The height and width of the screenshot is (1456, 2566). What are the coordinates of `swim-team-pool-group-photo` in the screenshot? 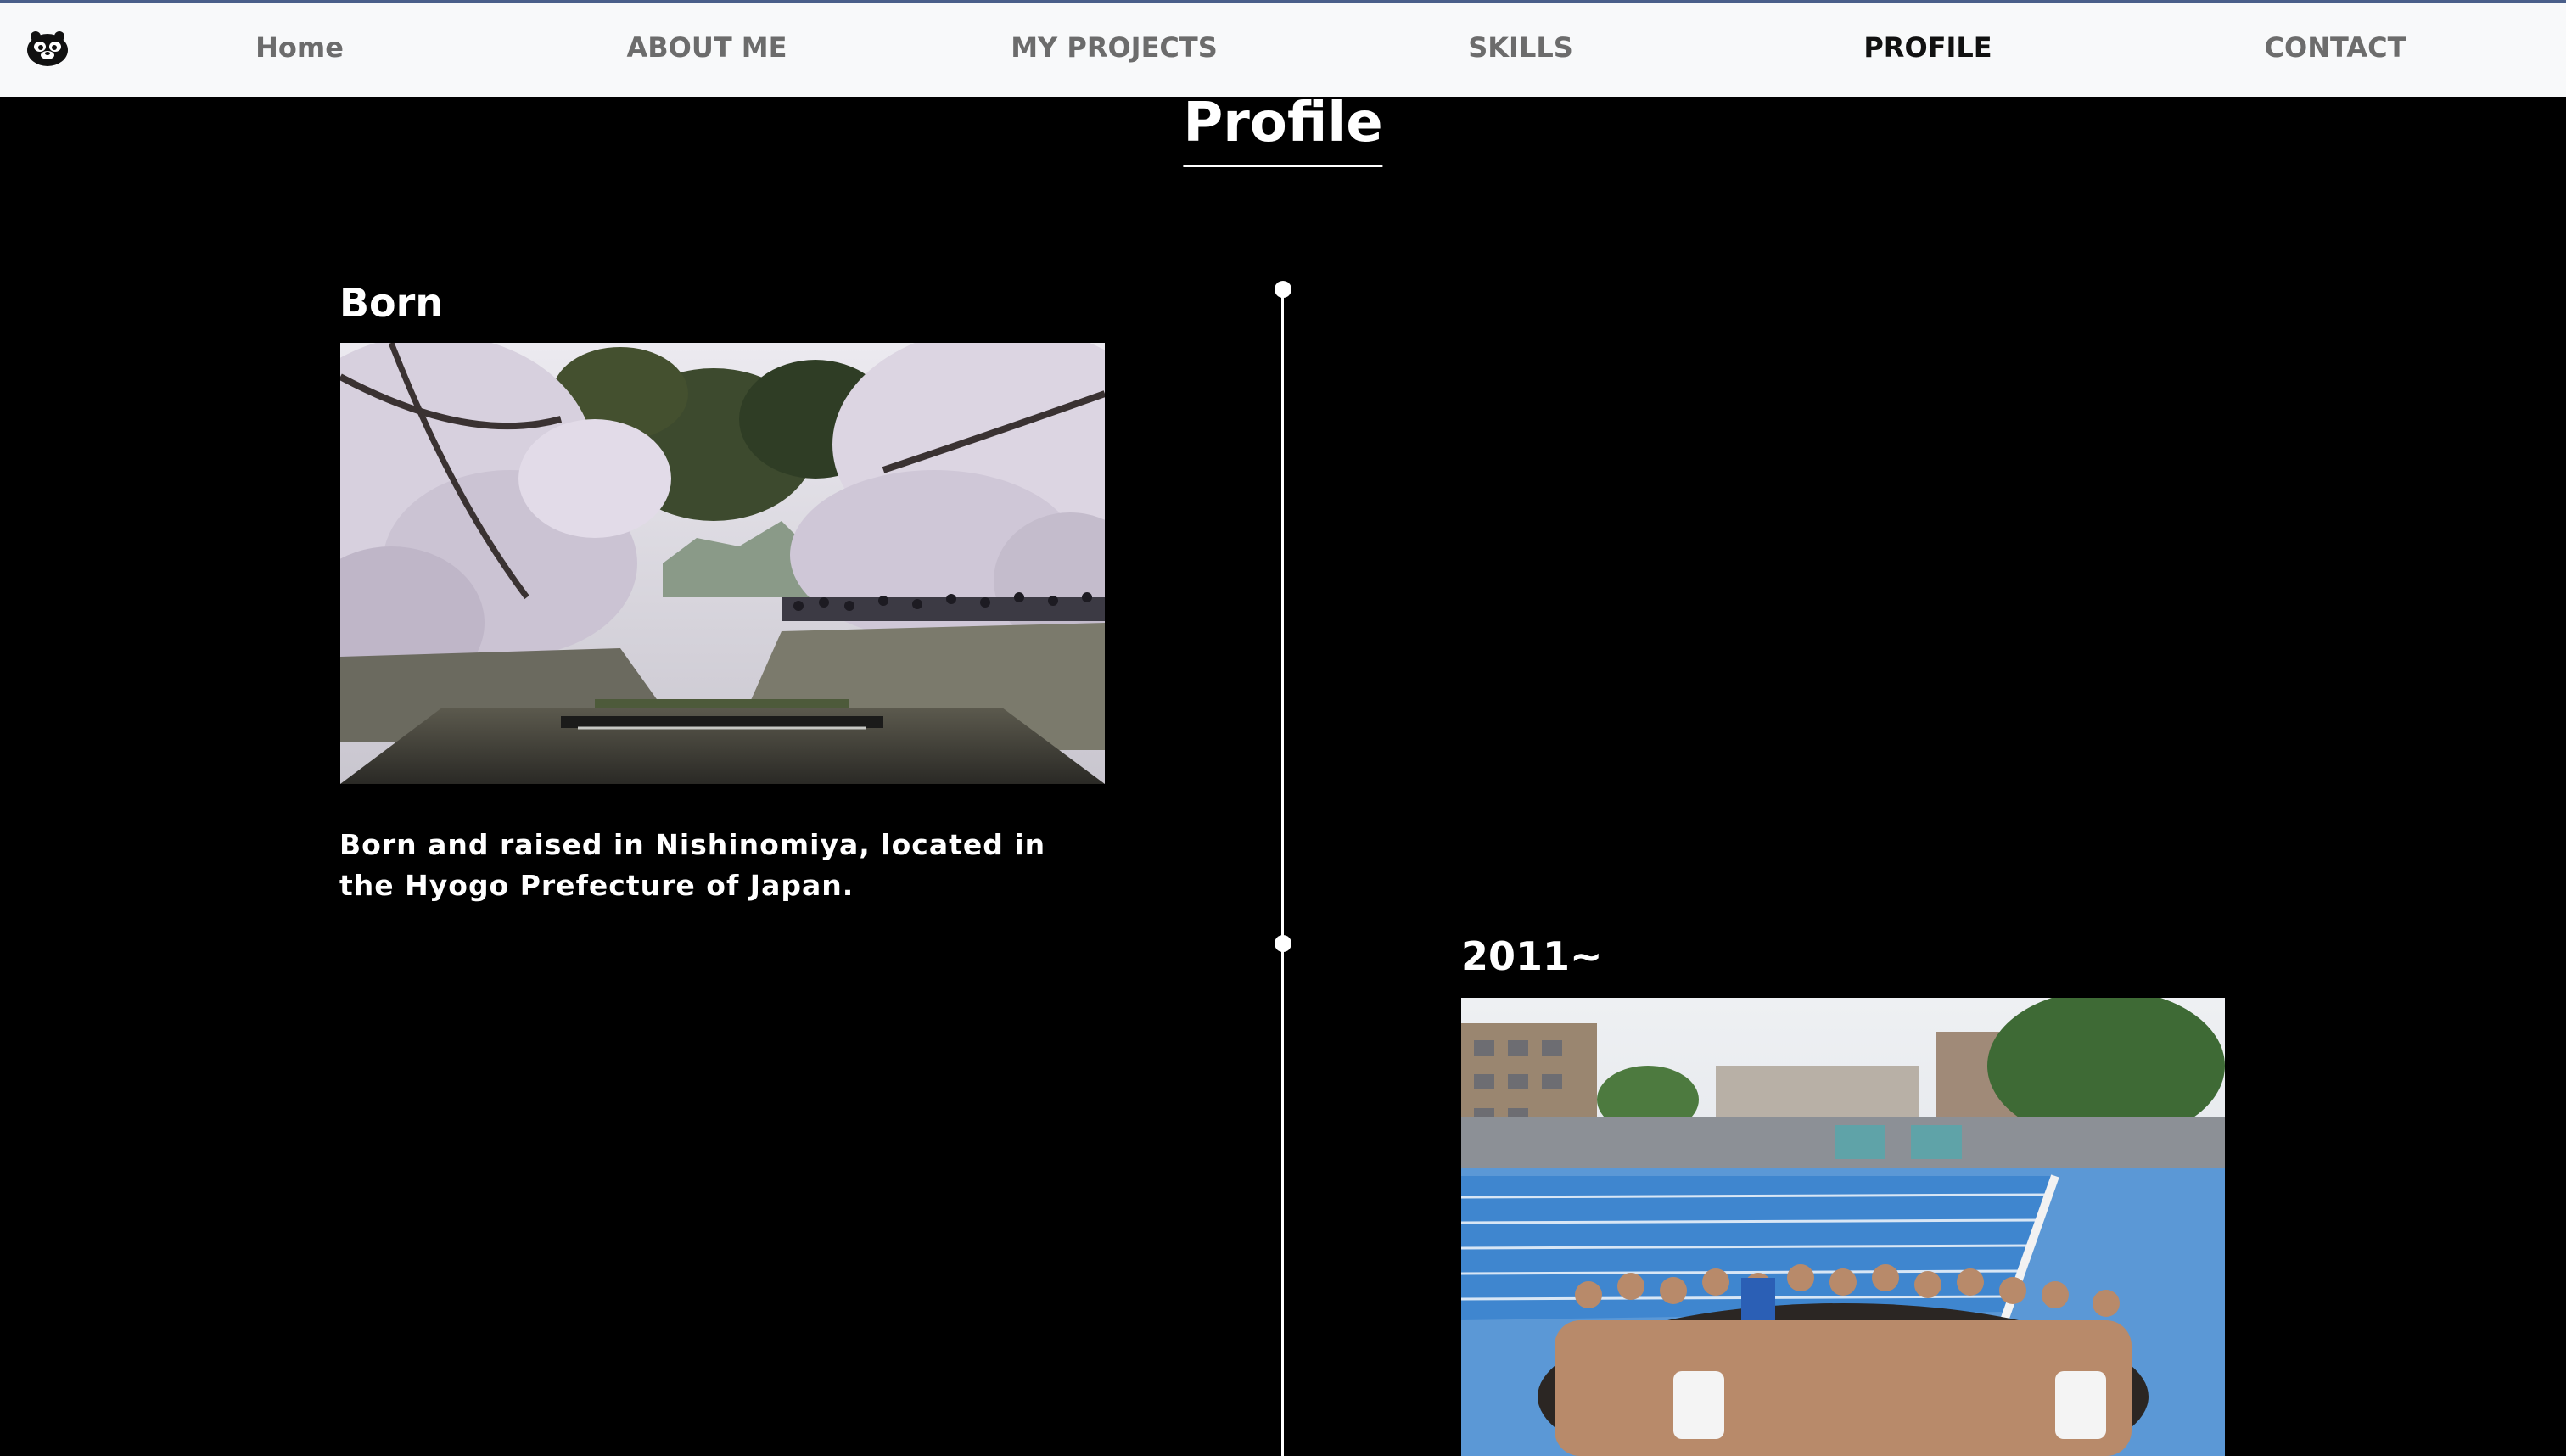 It's located at (1843, 1227).